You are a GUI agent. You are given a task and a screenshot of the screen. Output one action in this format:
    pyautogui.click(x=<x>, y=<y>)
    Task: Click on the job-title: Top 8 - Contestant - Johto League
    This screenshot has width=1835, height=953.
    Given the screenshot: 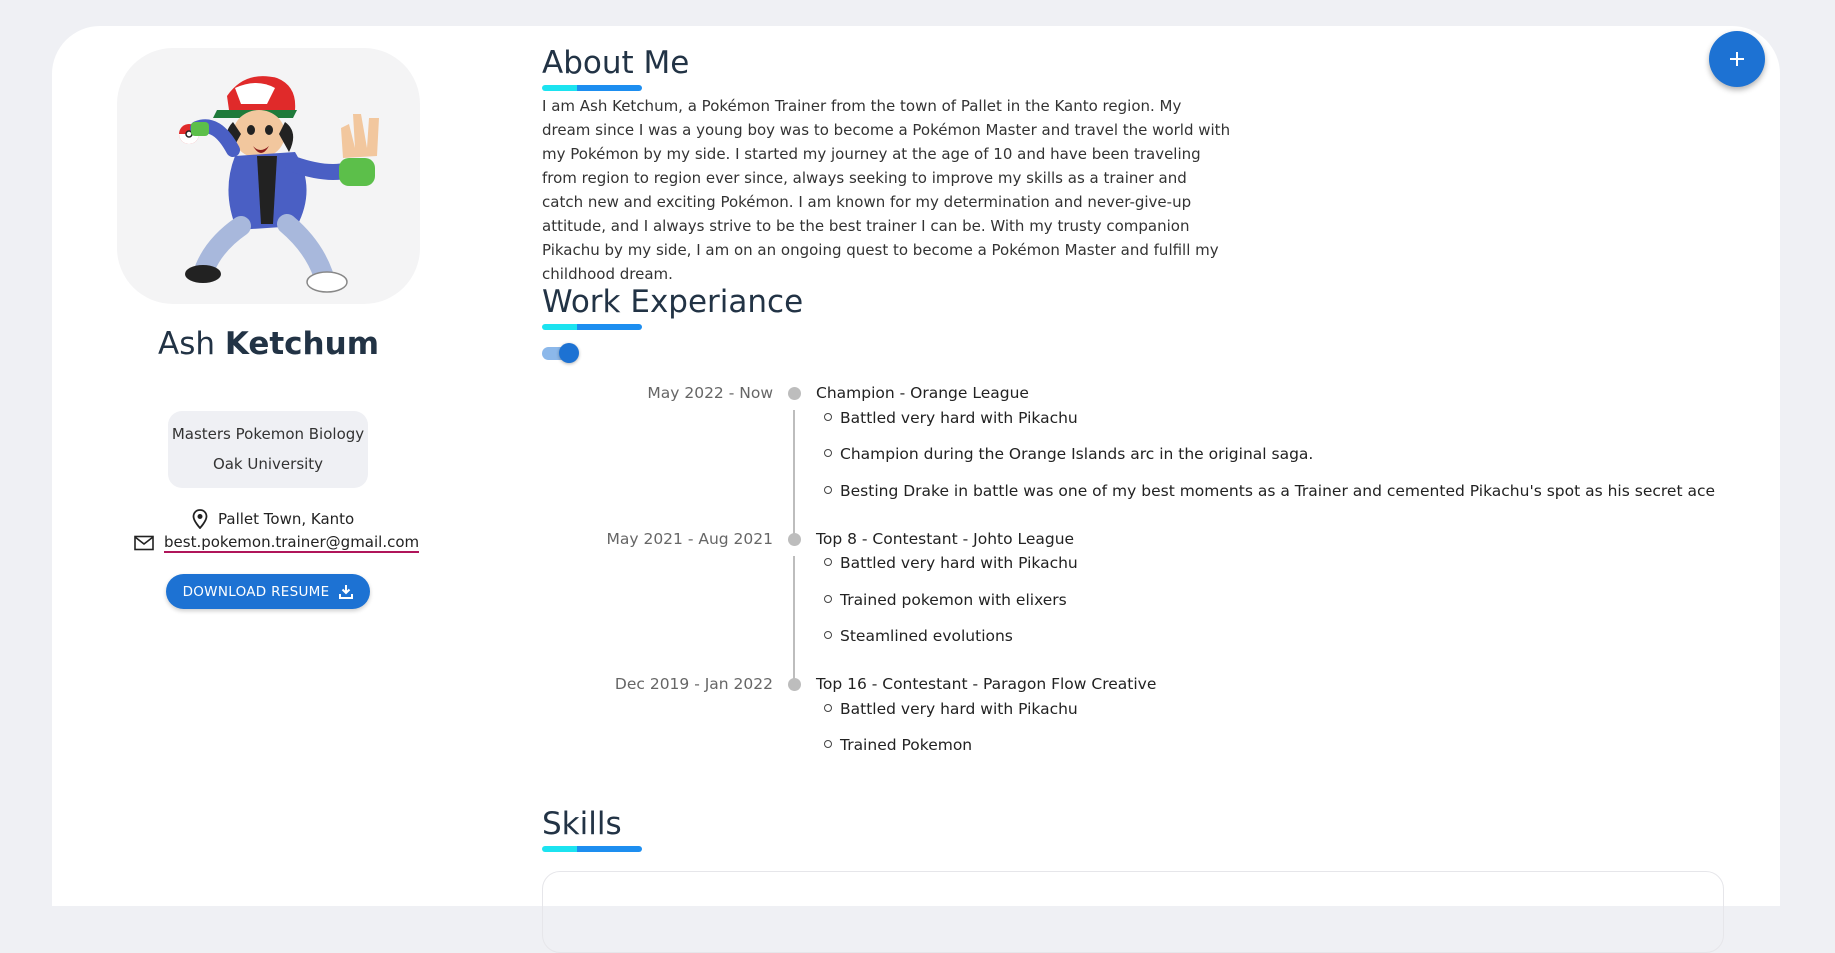 What is the action you would take?
    pyautogui.click(x=945, y=539)
    